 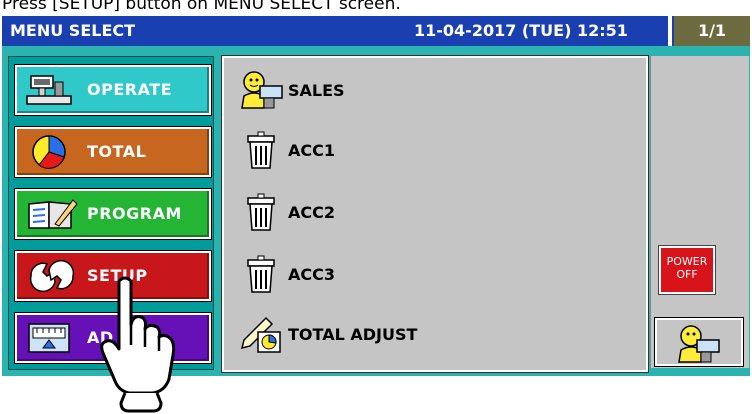 I want to click on date-time: 11-04-2017 (TUE) 12:51, so click(x=521, y=30).